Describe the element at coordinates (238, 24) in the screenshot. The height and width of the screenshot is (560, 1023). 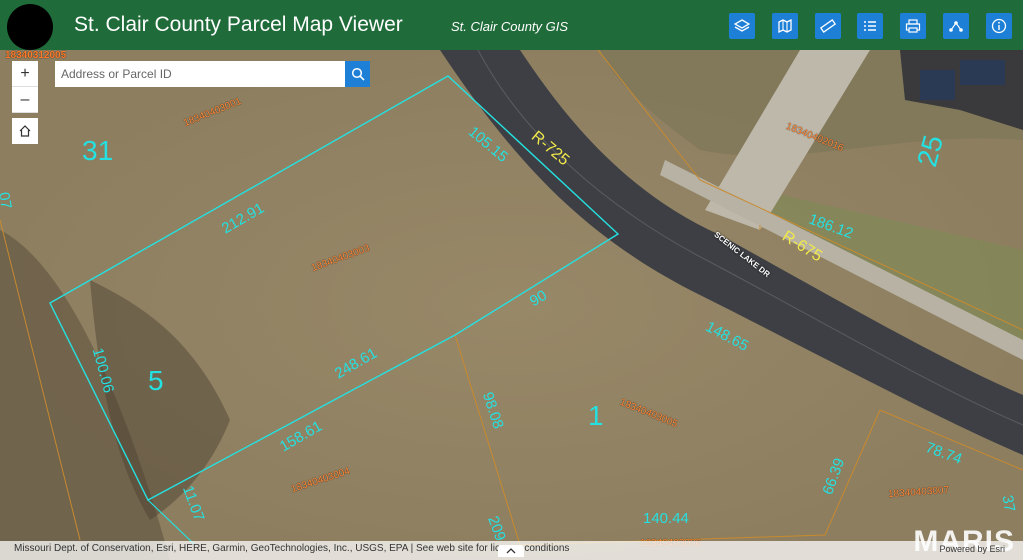
I see `app-title: St. Clair County Parcel Map Viewer` at that location.